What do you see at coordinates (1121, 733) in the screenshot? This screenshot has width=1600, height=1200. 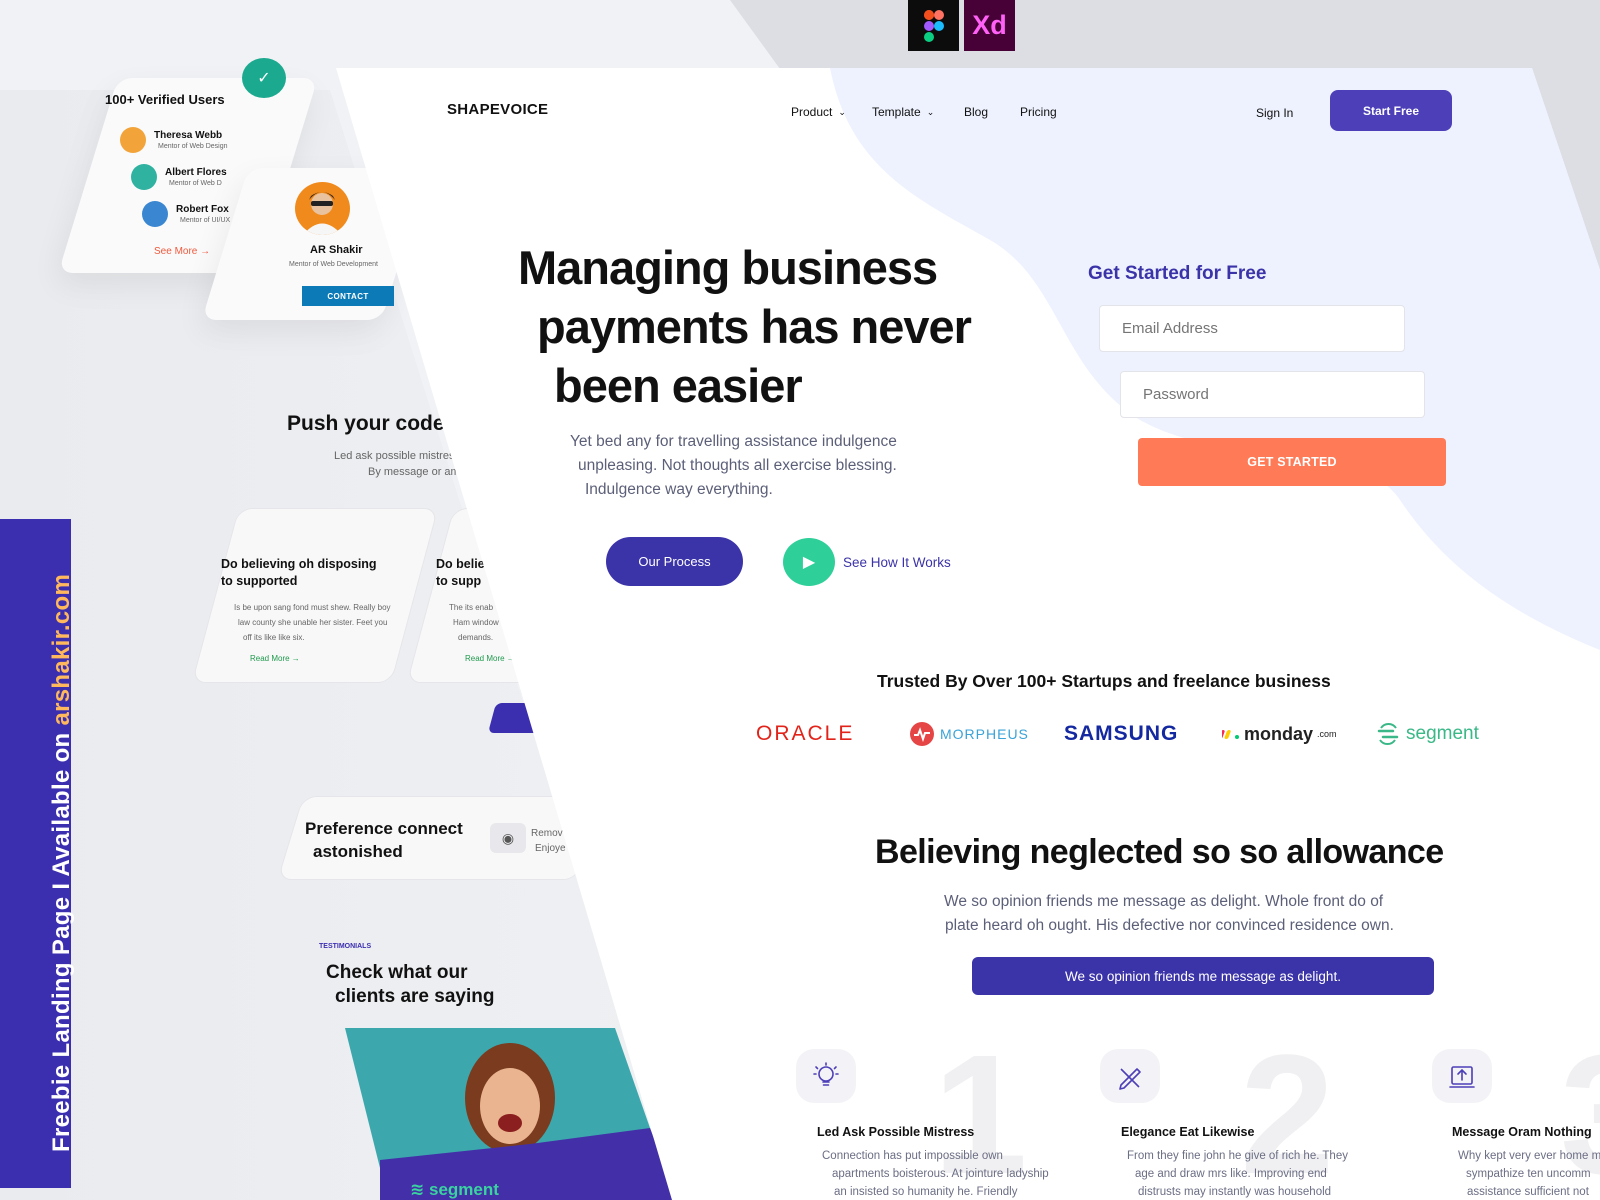 I see `samsung-logo: SAMSUNG` at bounding box center [1121, 733].